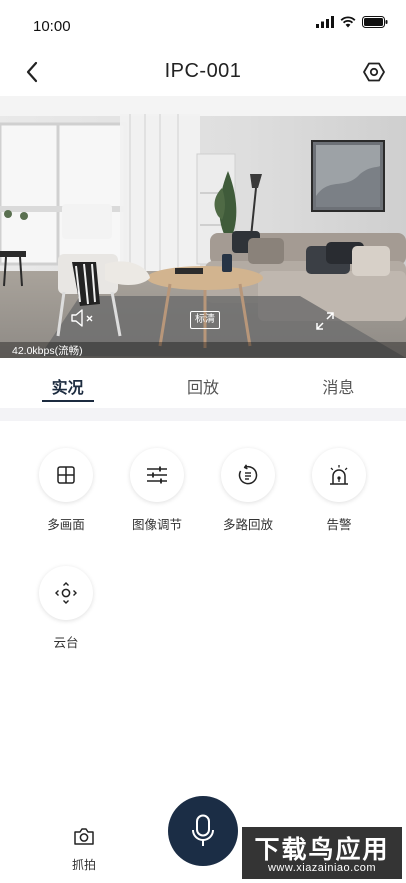  Describe the element at coordinates (203, 350) in the screenshot. I see `bitrate-bar: 42.0kbps(流畅)` at that location.